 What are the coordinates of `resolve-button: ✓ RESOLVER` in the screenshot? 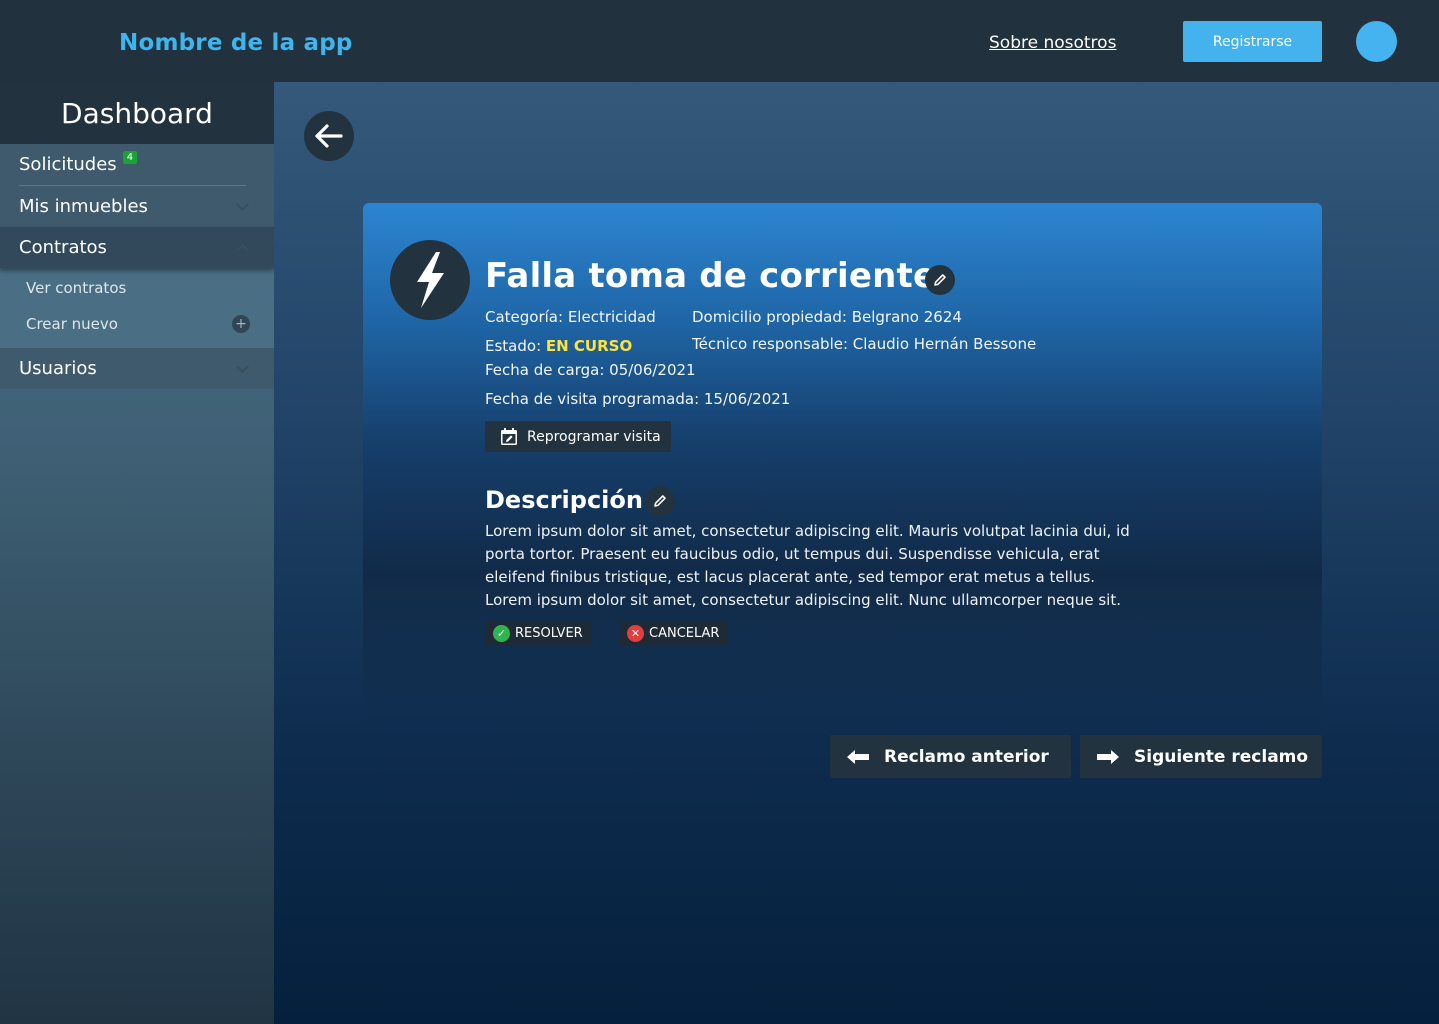 It's located at (538, 633).